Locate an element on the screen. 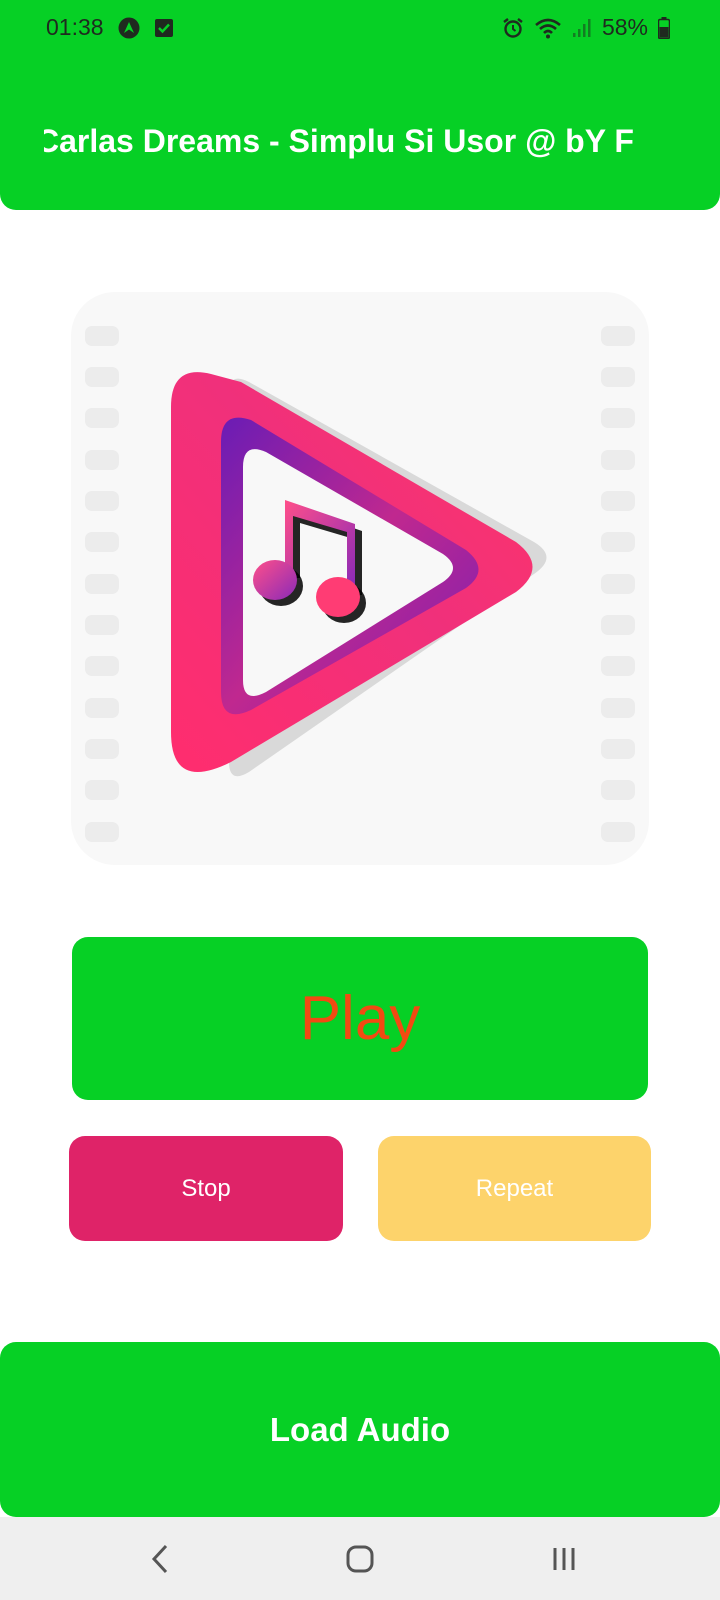 Image resolution: width=720 pixels, height=1600 pixels. play-button: Play is located at coordinates (360, 1018).